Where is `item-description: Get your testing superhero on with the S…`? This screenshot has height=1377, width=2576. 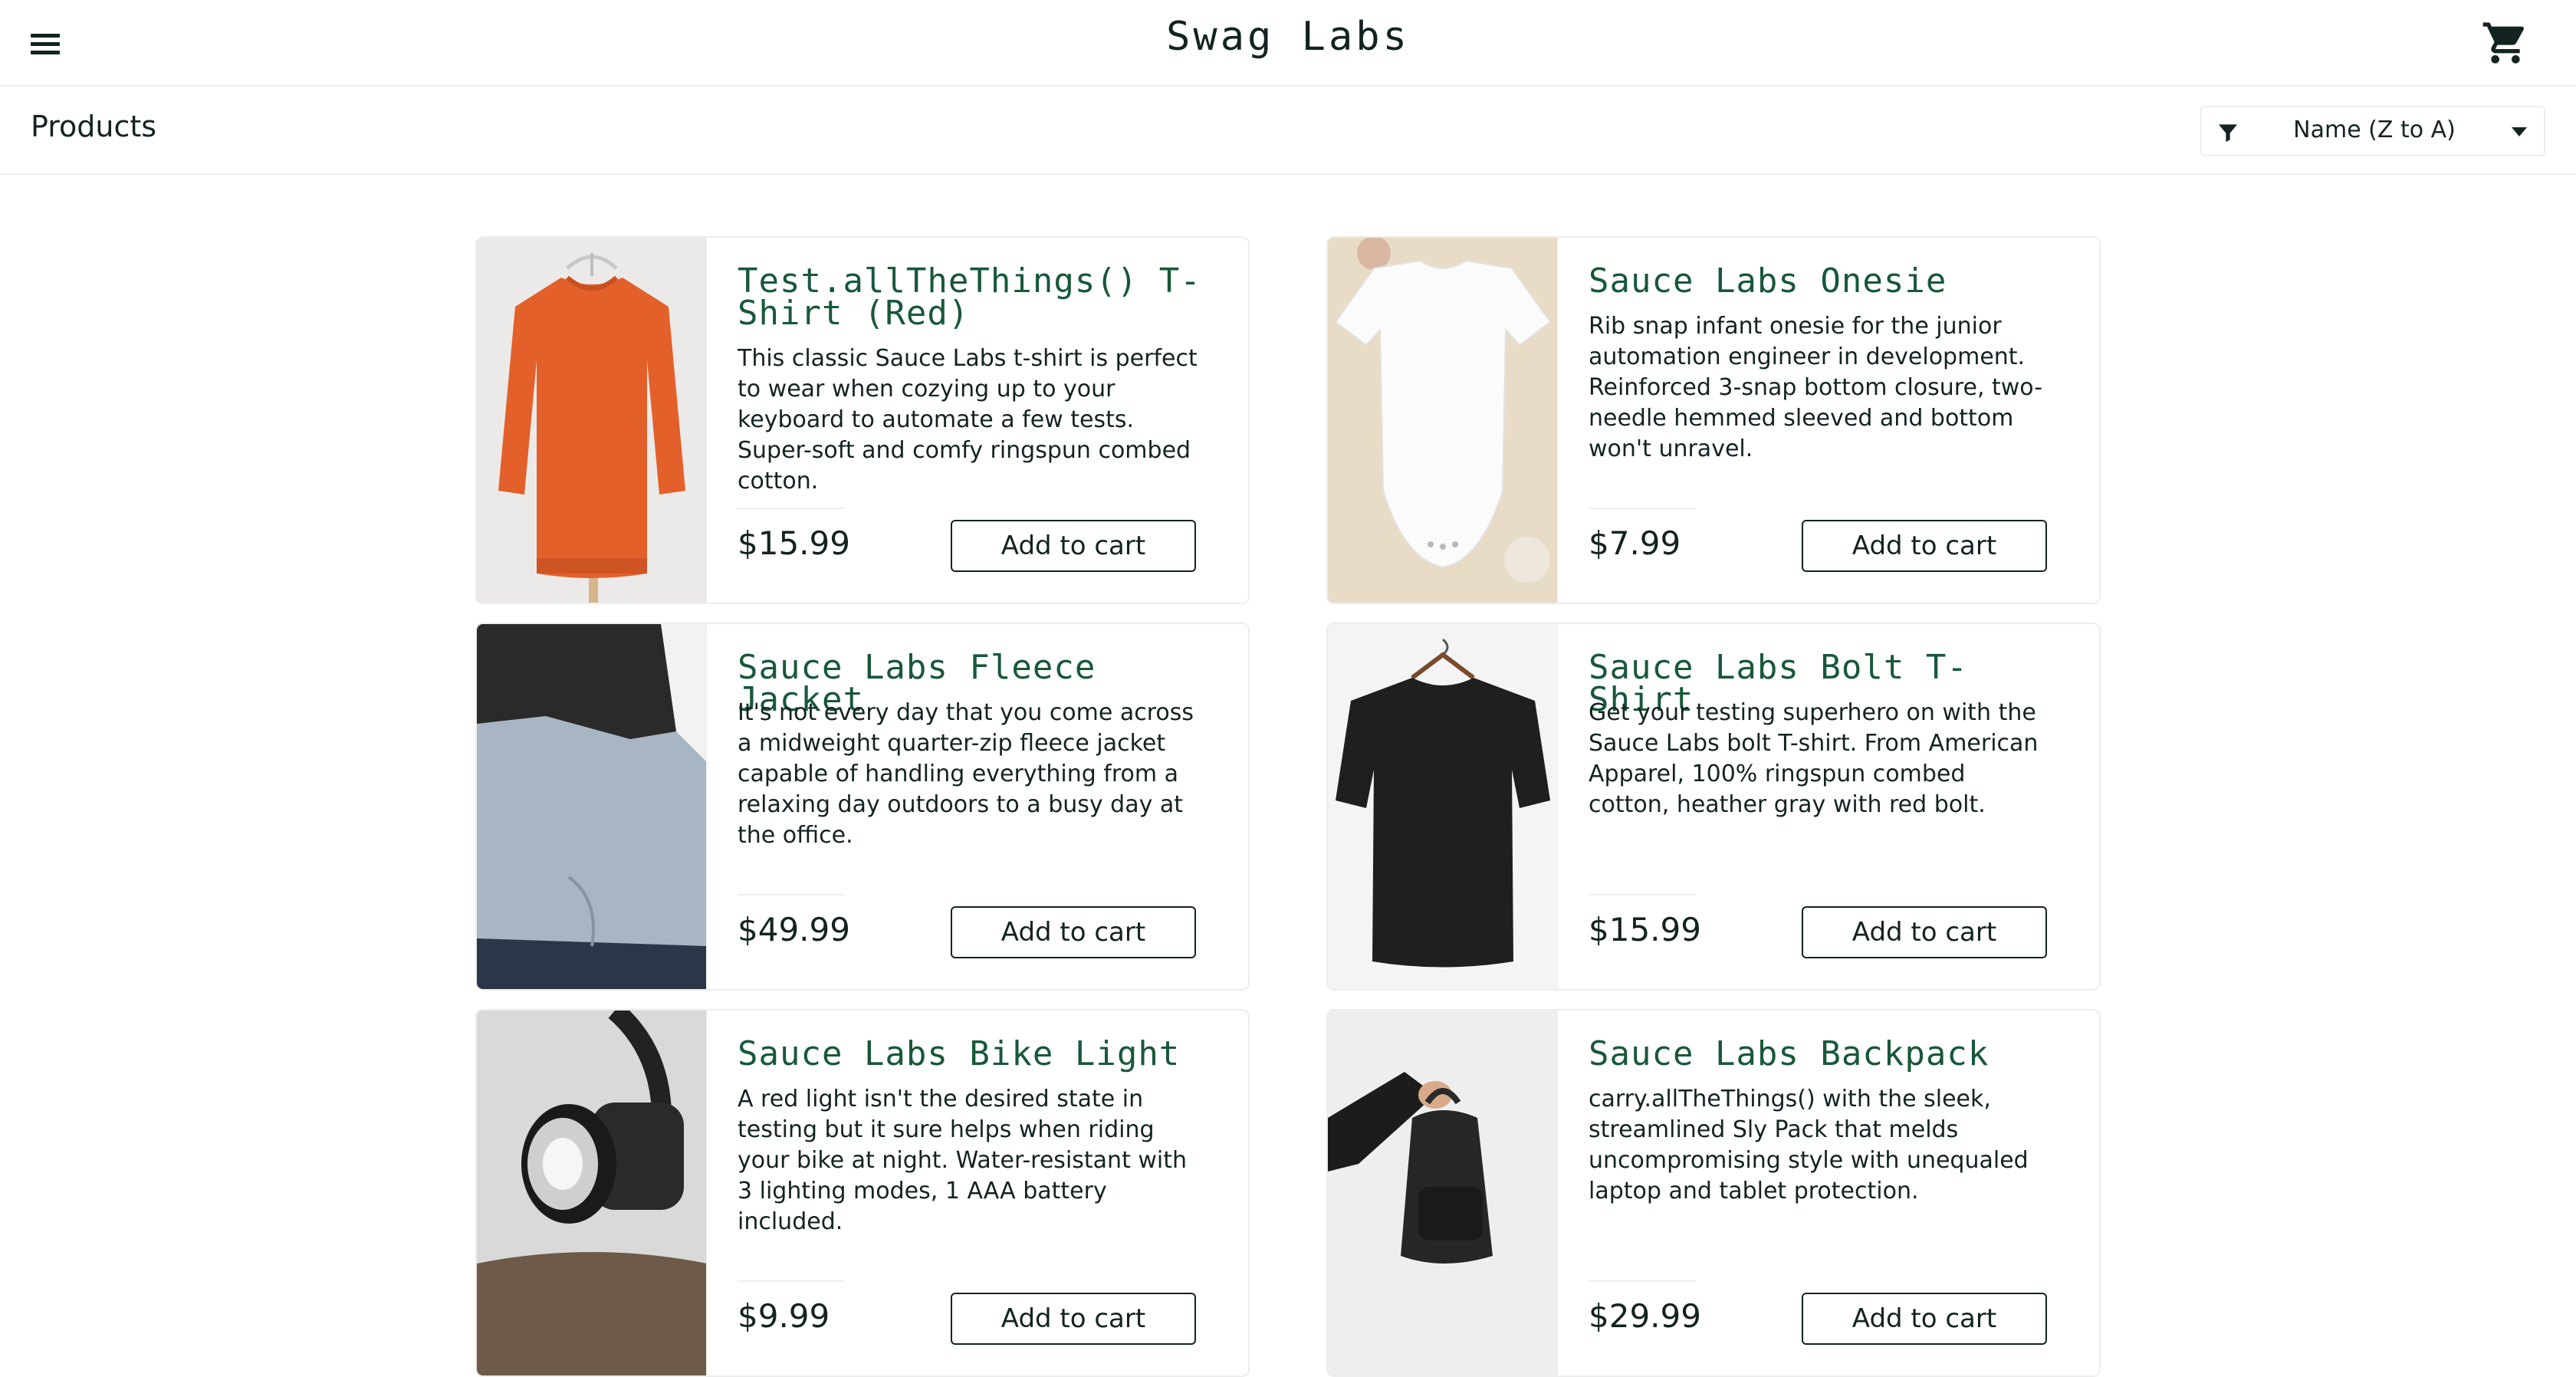
item-description: Get your testing superhero on with the S… is located at coordinates (1814, 758).